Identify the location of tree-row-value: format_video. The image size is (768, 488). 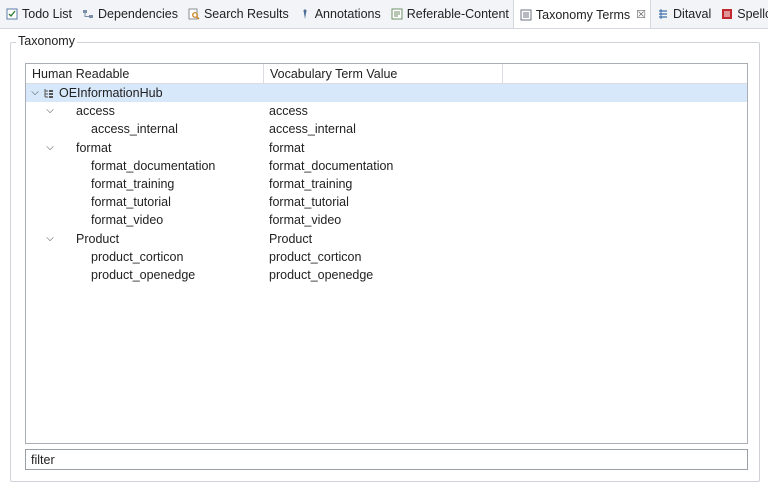
(305, 220).